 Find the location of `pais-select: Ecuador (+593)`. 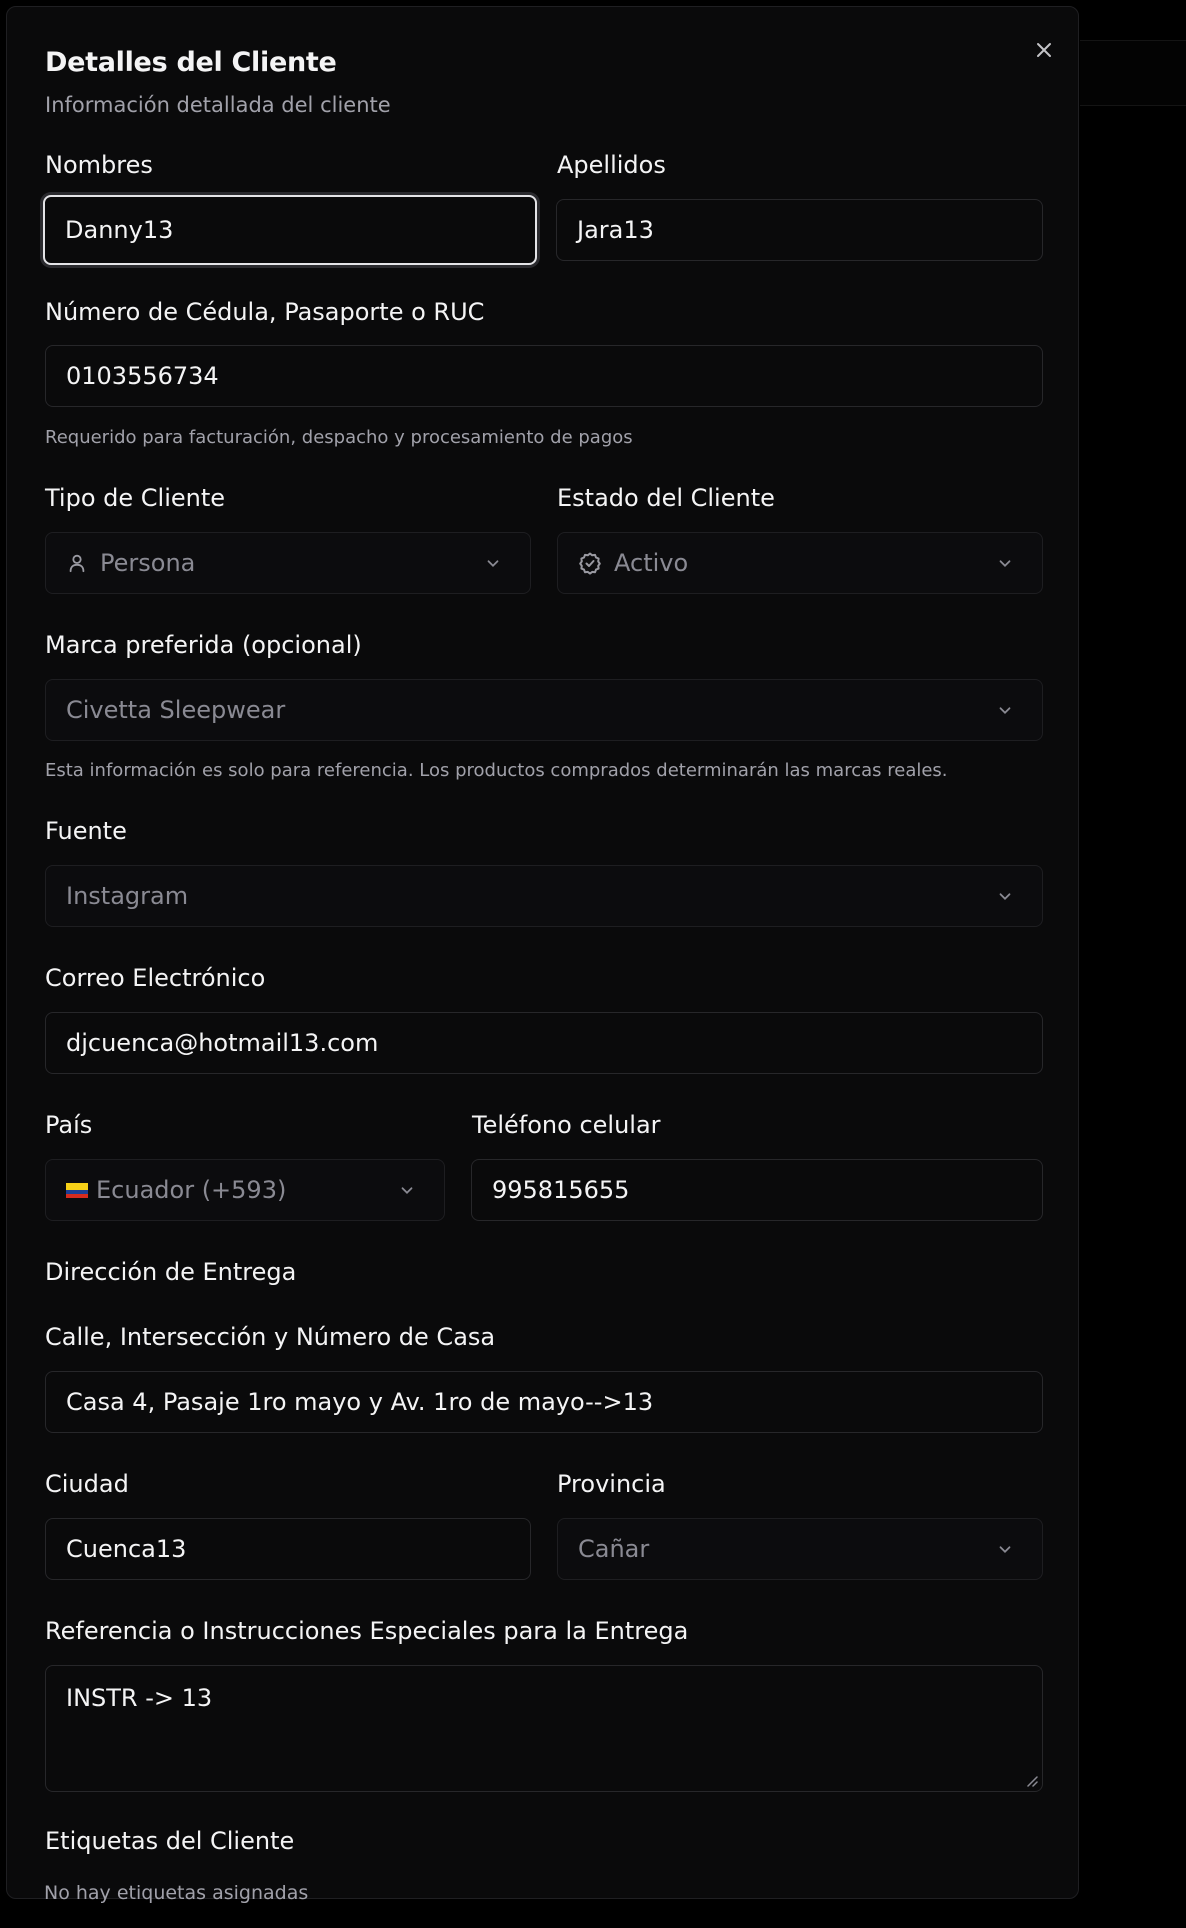

pais-select: Ecuador (+593) is located at coordinates (245, 1190).